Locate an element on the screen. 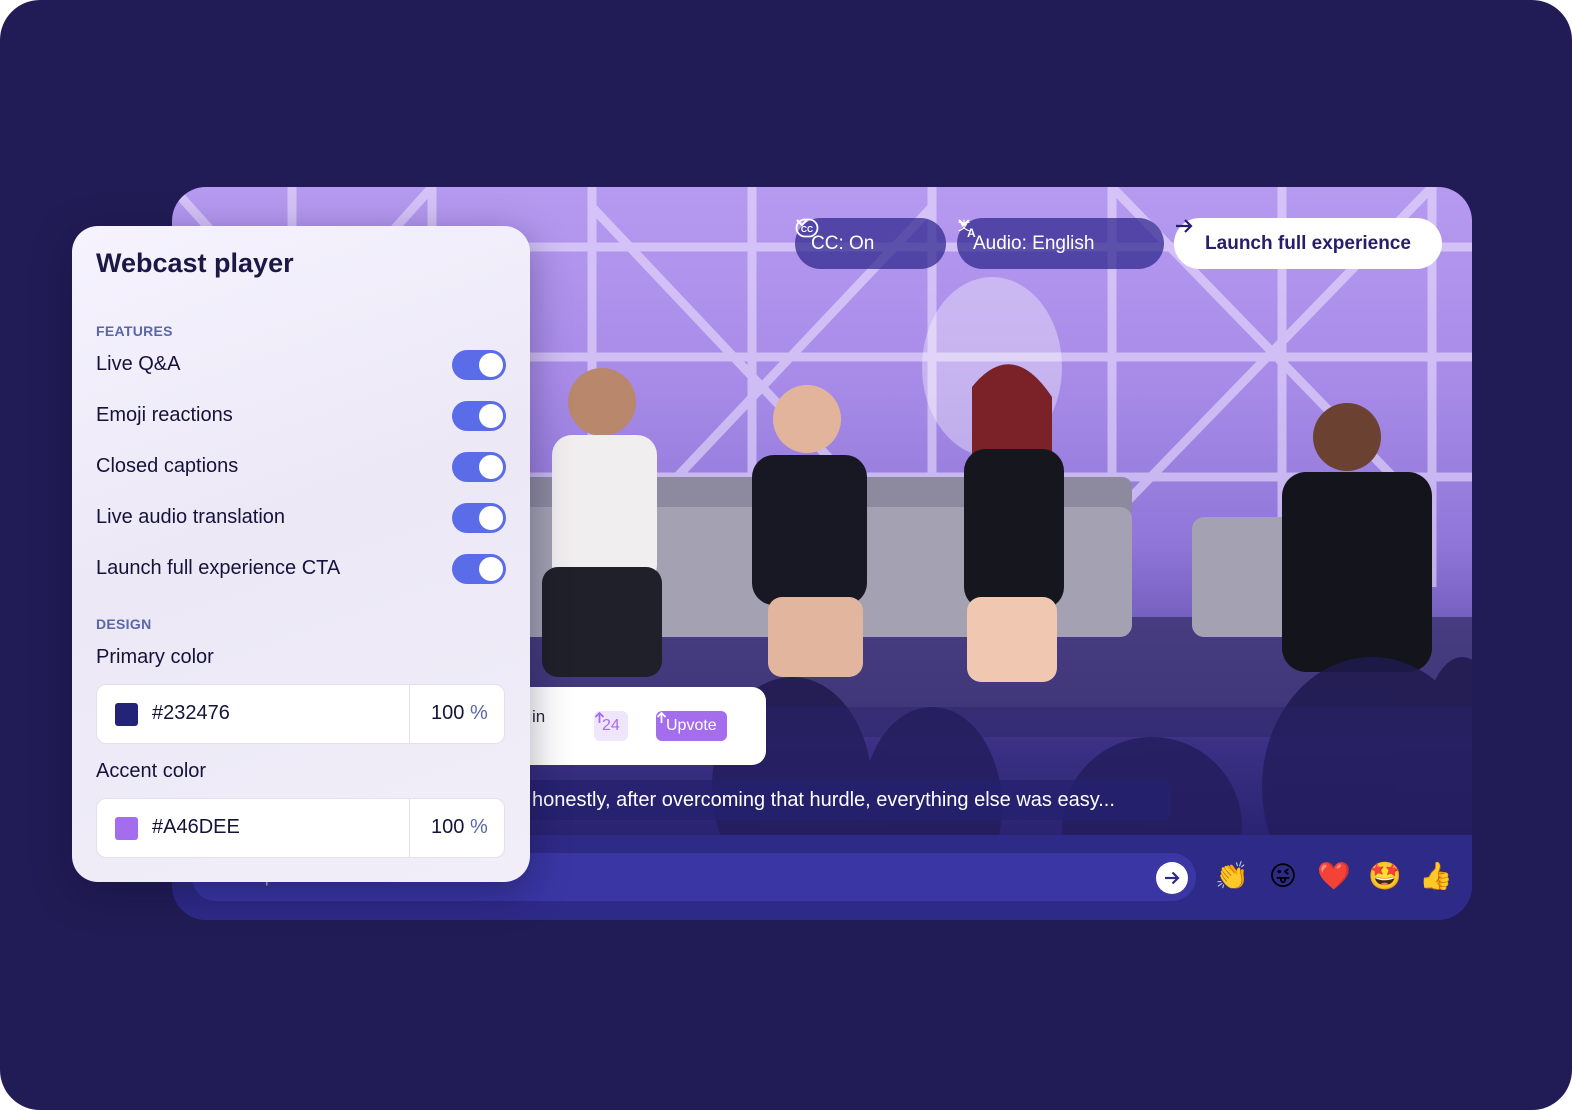 This screenshot has height=1110, width=1572. accent-color-label: Accent color is located at coordinates (151, 771).